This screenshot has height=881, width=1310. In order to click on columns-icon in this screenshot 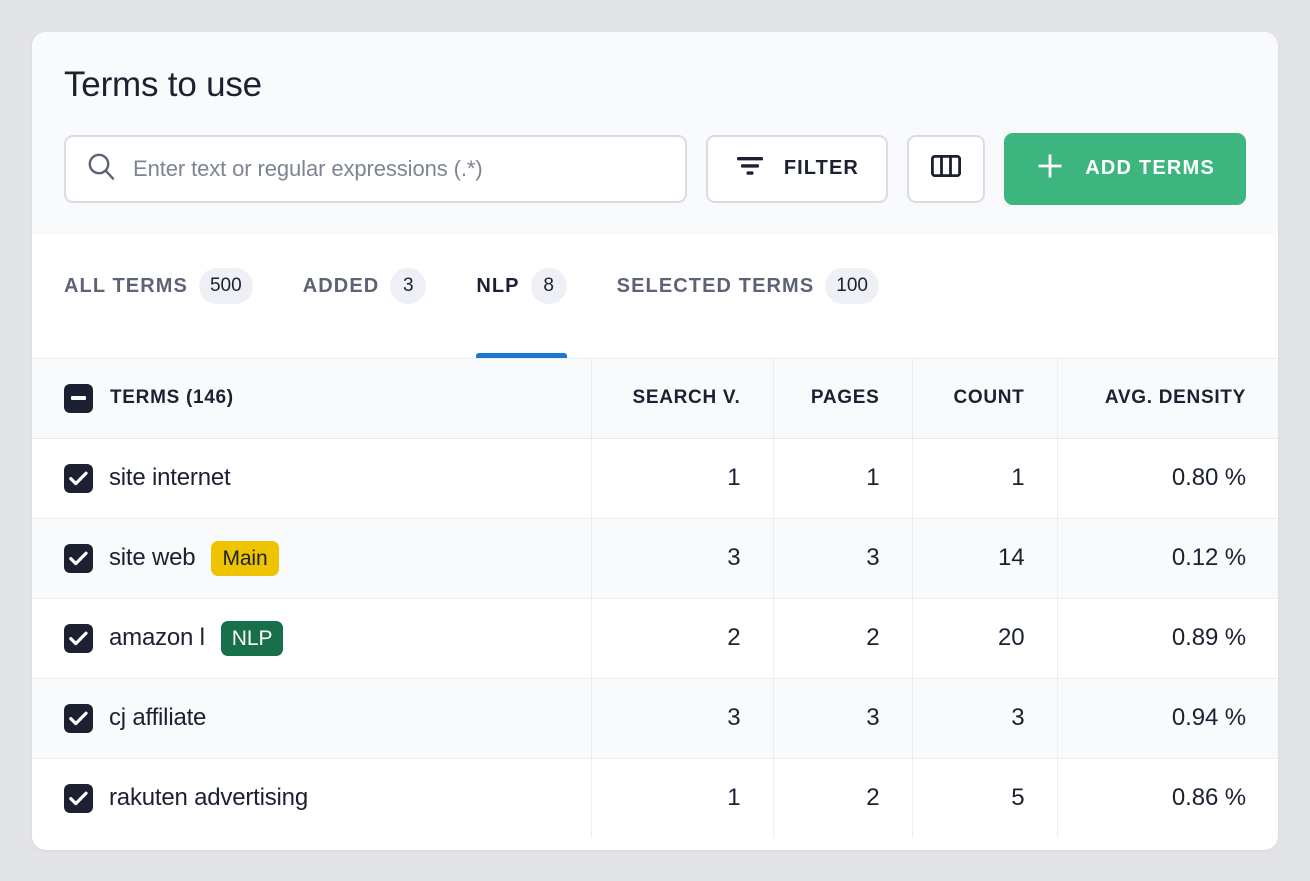, I will do `click(946, 168)`.